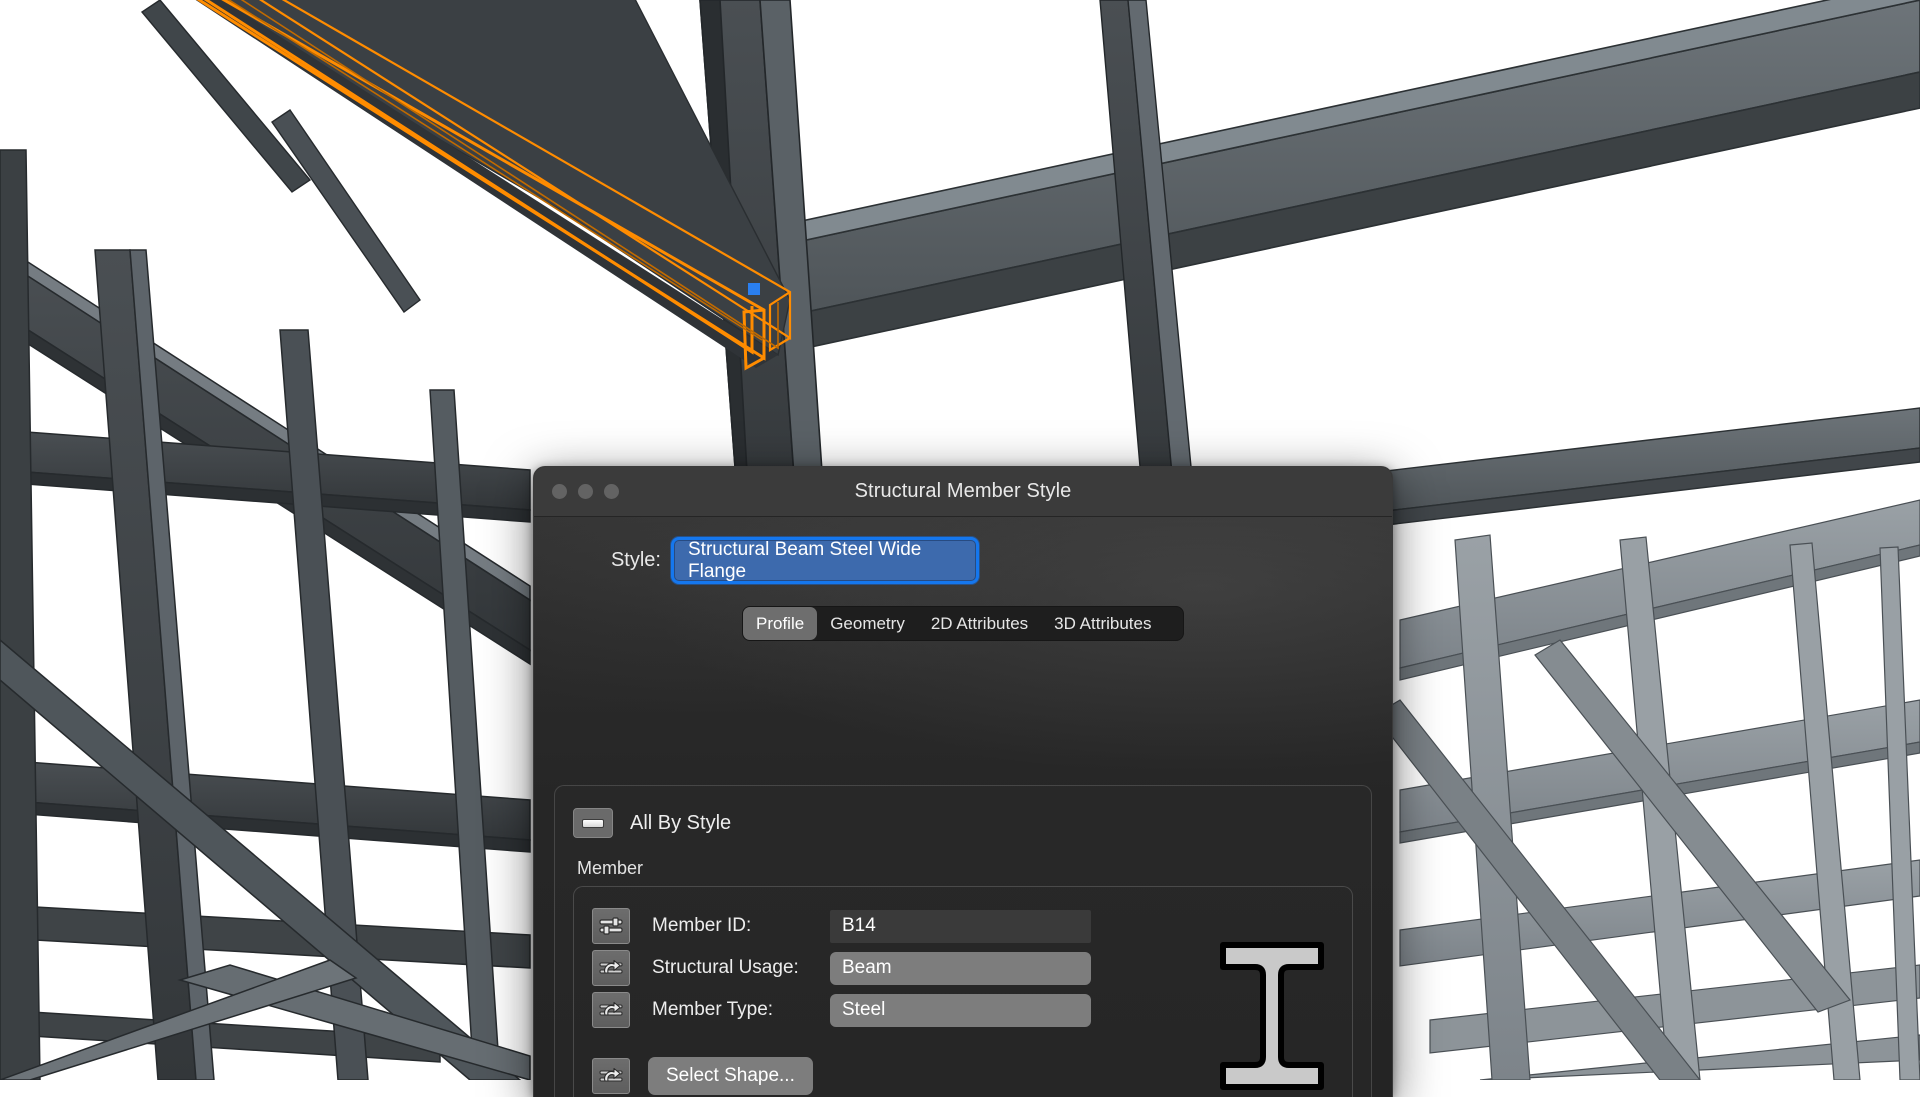 This screenshot has width=1920, height=1097. Describe the element at coordinates (960, 1010) in the screenshot. I see `member-type-value: Steel` at that location.